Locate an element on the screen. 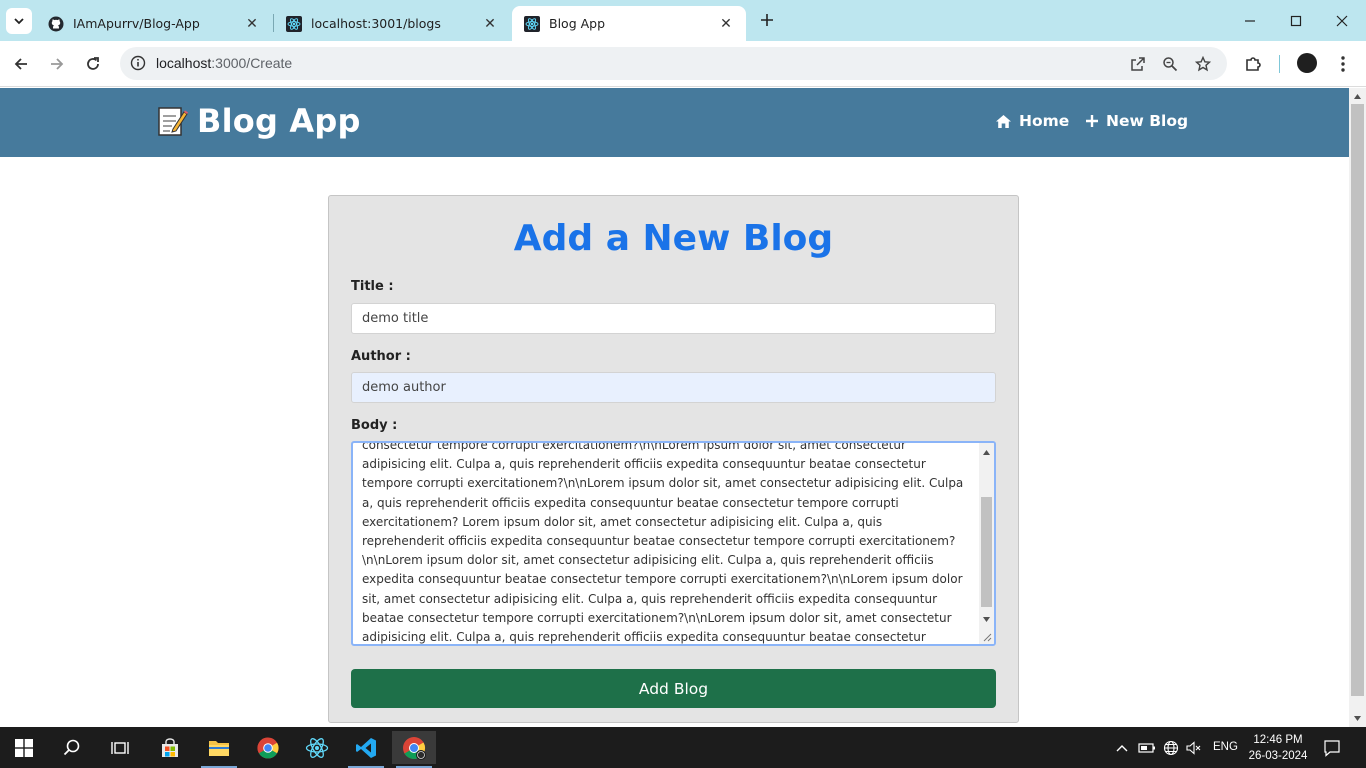 The width and height of the screenshot is (1366, 768). url-host: localhost is located at coordinates (184, 63).